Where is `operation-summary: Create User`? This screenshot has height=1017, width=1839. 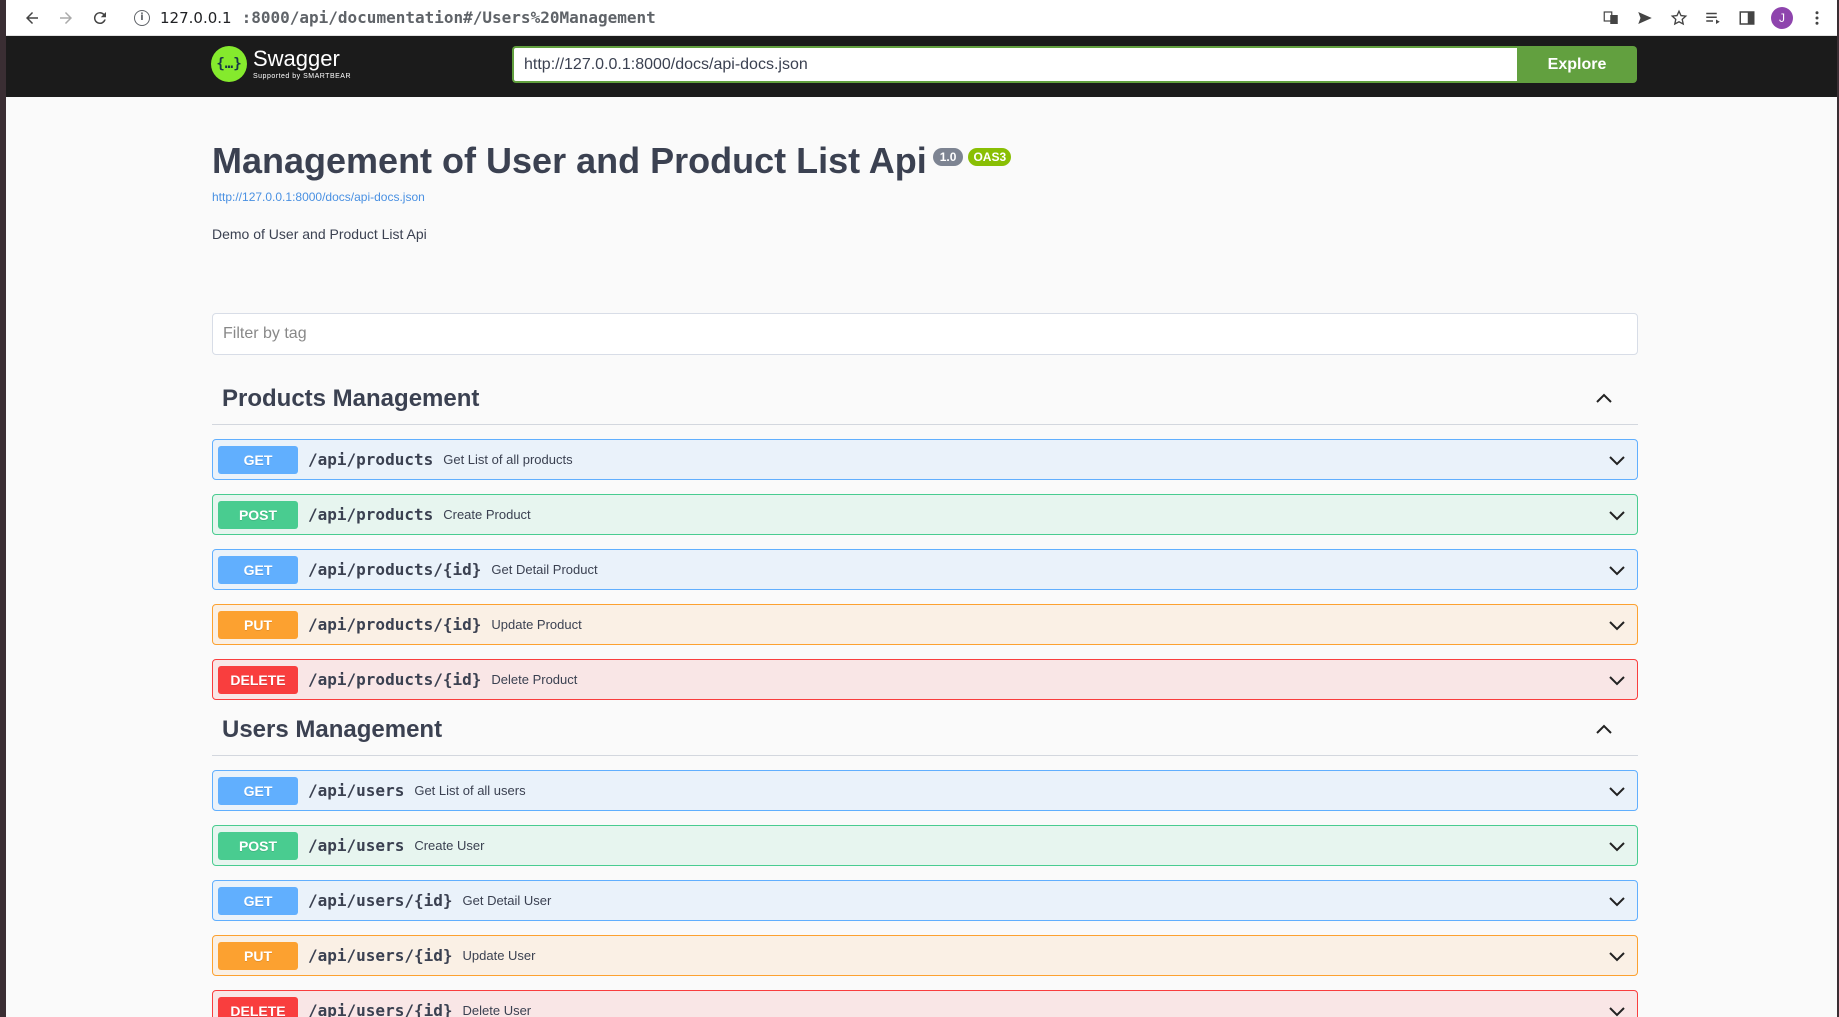
operation-summary: Create User is located at coordinates (449, 845).